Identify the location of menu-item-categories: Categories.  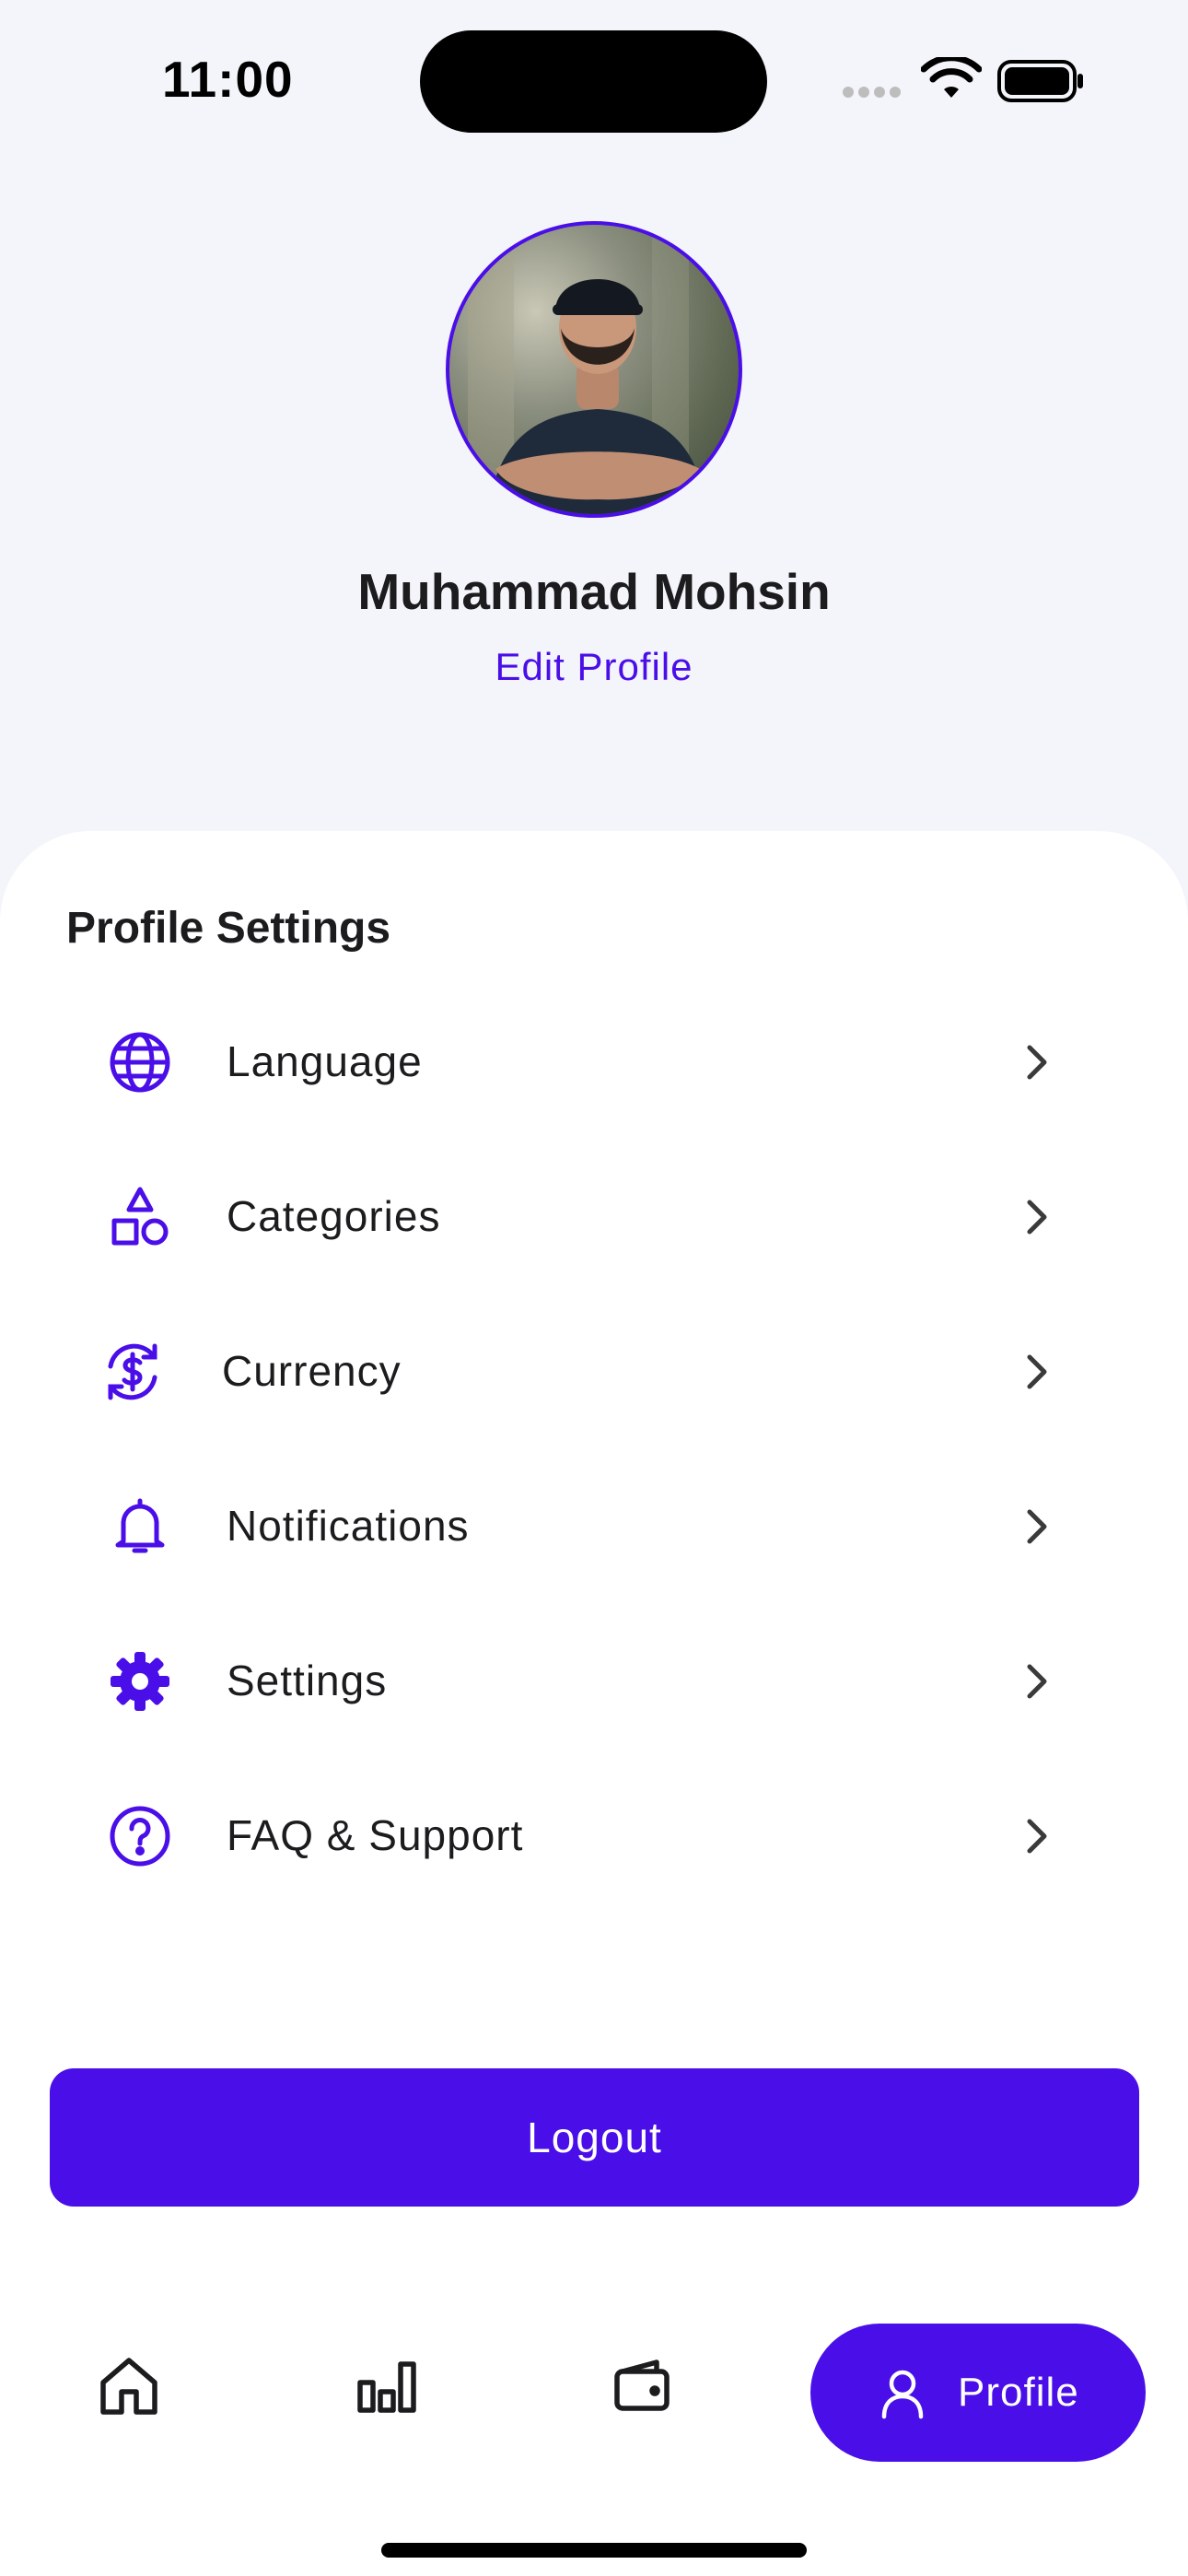
(584, 1217).